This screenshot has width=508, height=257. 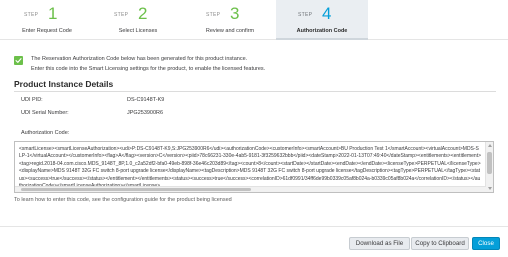 What do you see at coordinates (53, 13) in the screenshot?
I see `step-number: 1` at bounding box center [53, 13].